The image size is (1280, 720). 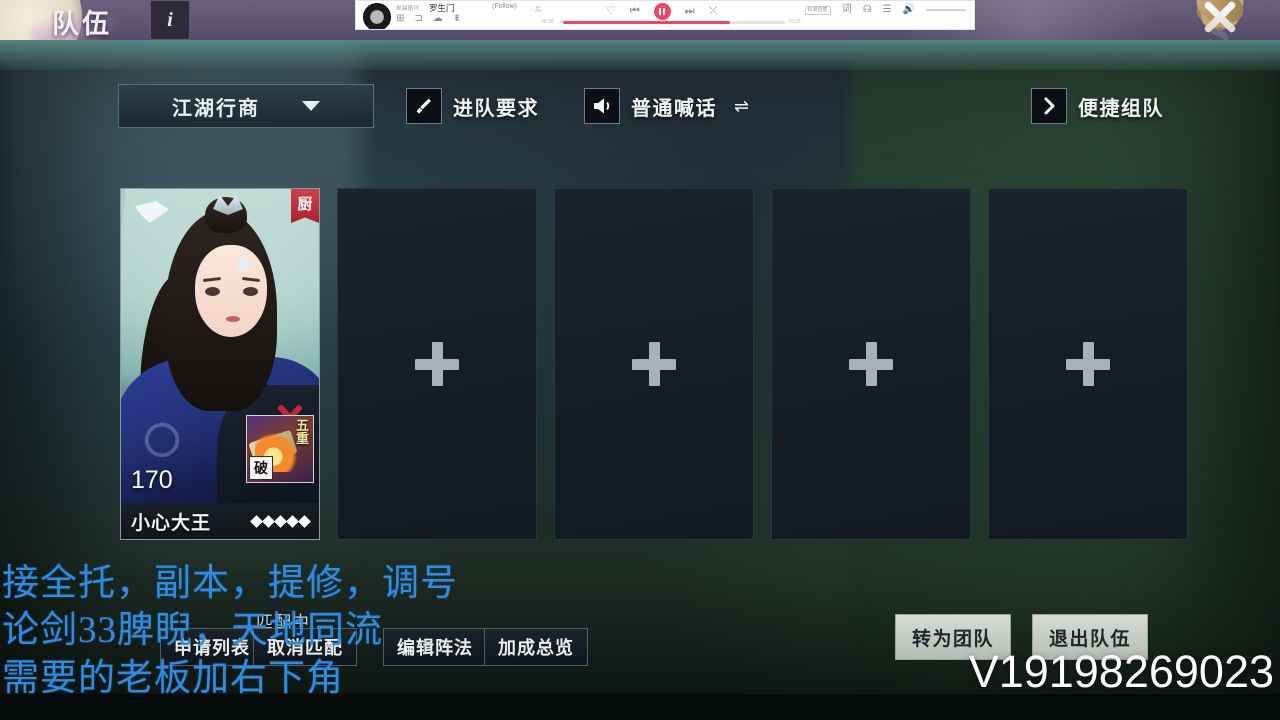 I want to click on member-name: 小心大王, so click(x=171, y=523).